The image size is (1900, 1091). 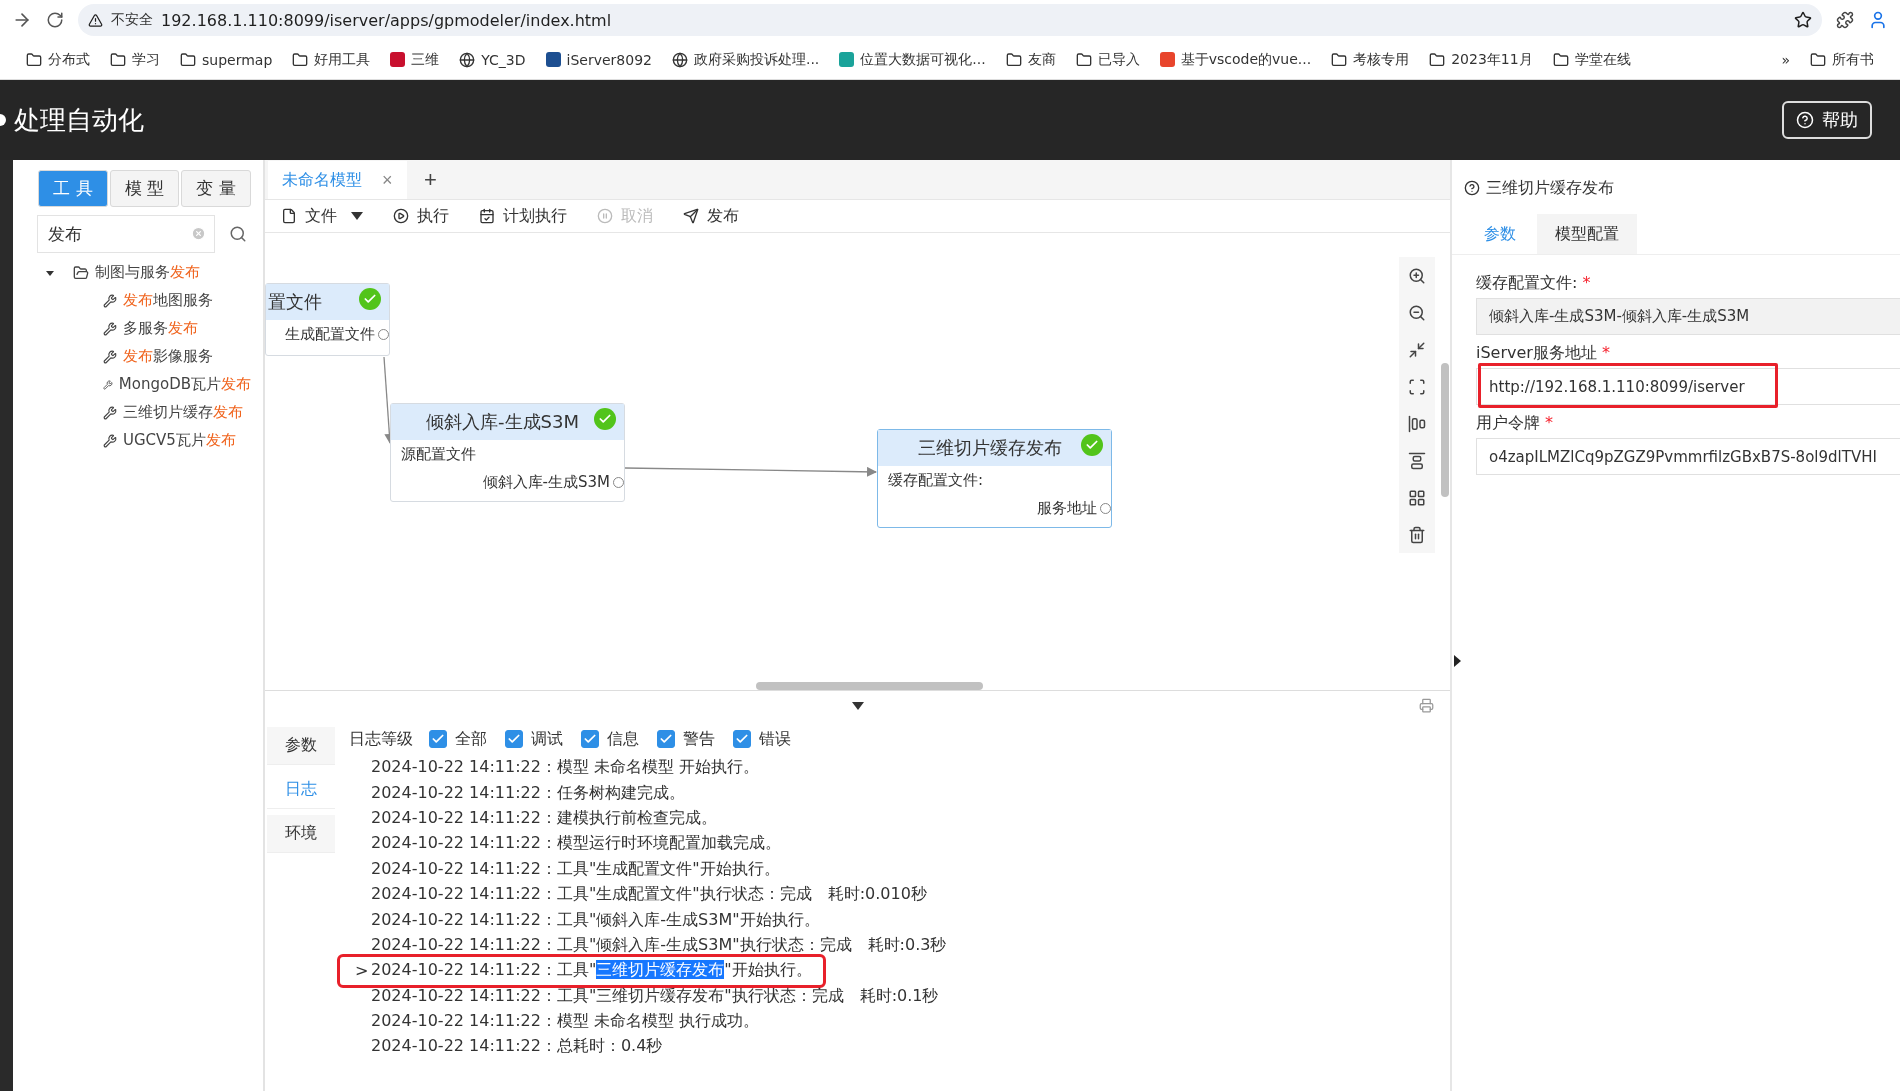 What do you see at coordinates (183, 412) in the screenshot?
I see `tree-item: 三维切片缓存发布` at bounding box center [183, 412].